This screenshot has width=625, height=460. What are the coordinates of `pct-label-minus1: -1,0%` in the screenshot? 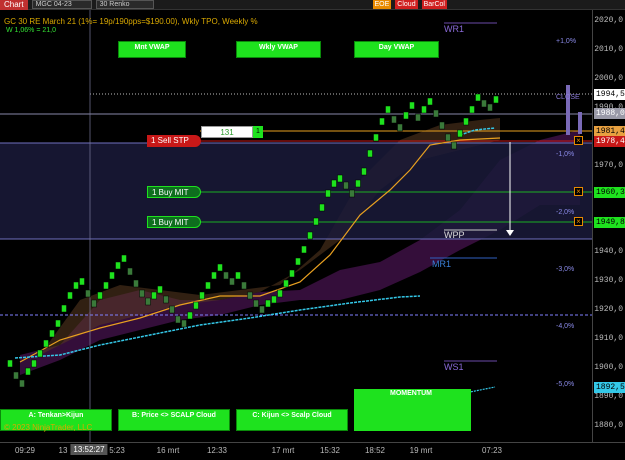 It's located at (565, 154).